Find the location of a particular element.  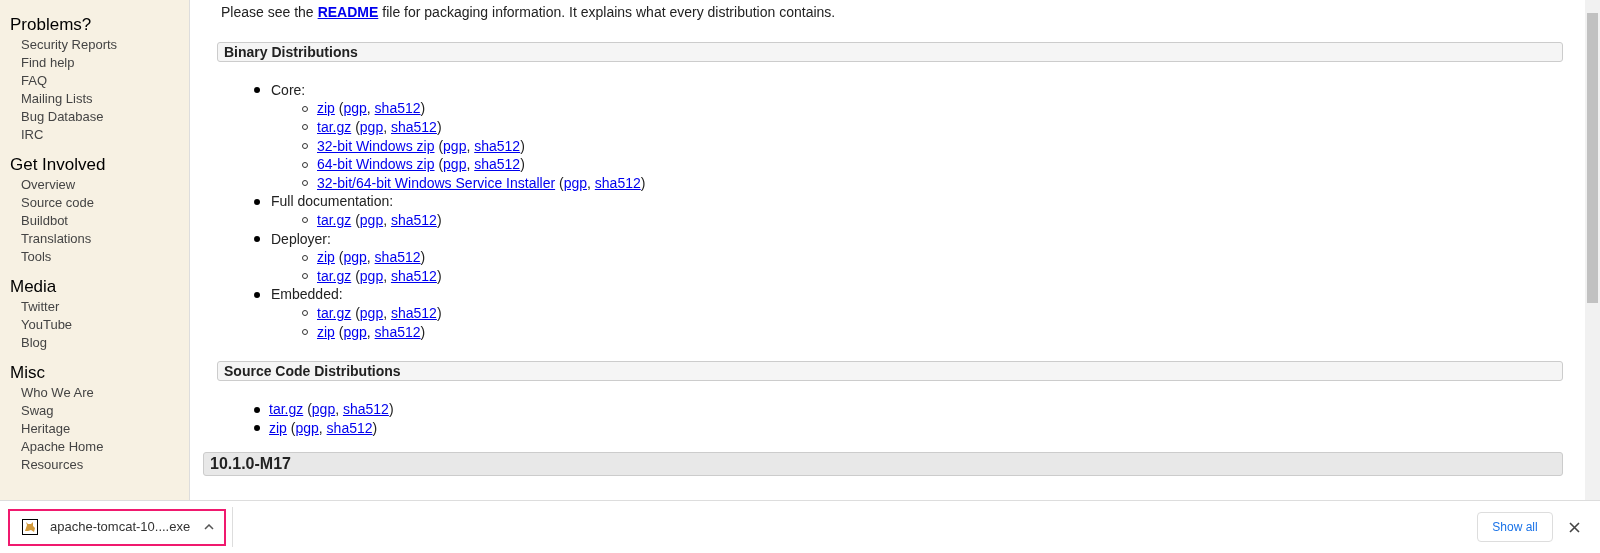

sidebar-heading: Get Involved is located at coordinates (58, 165).